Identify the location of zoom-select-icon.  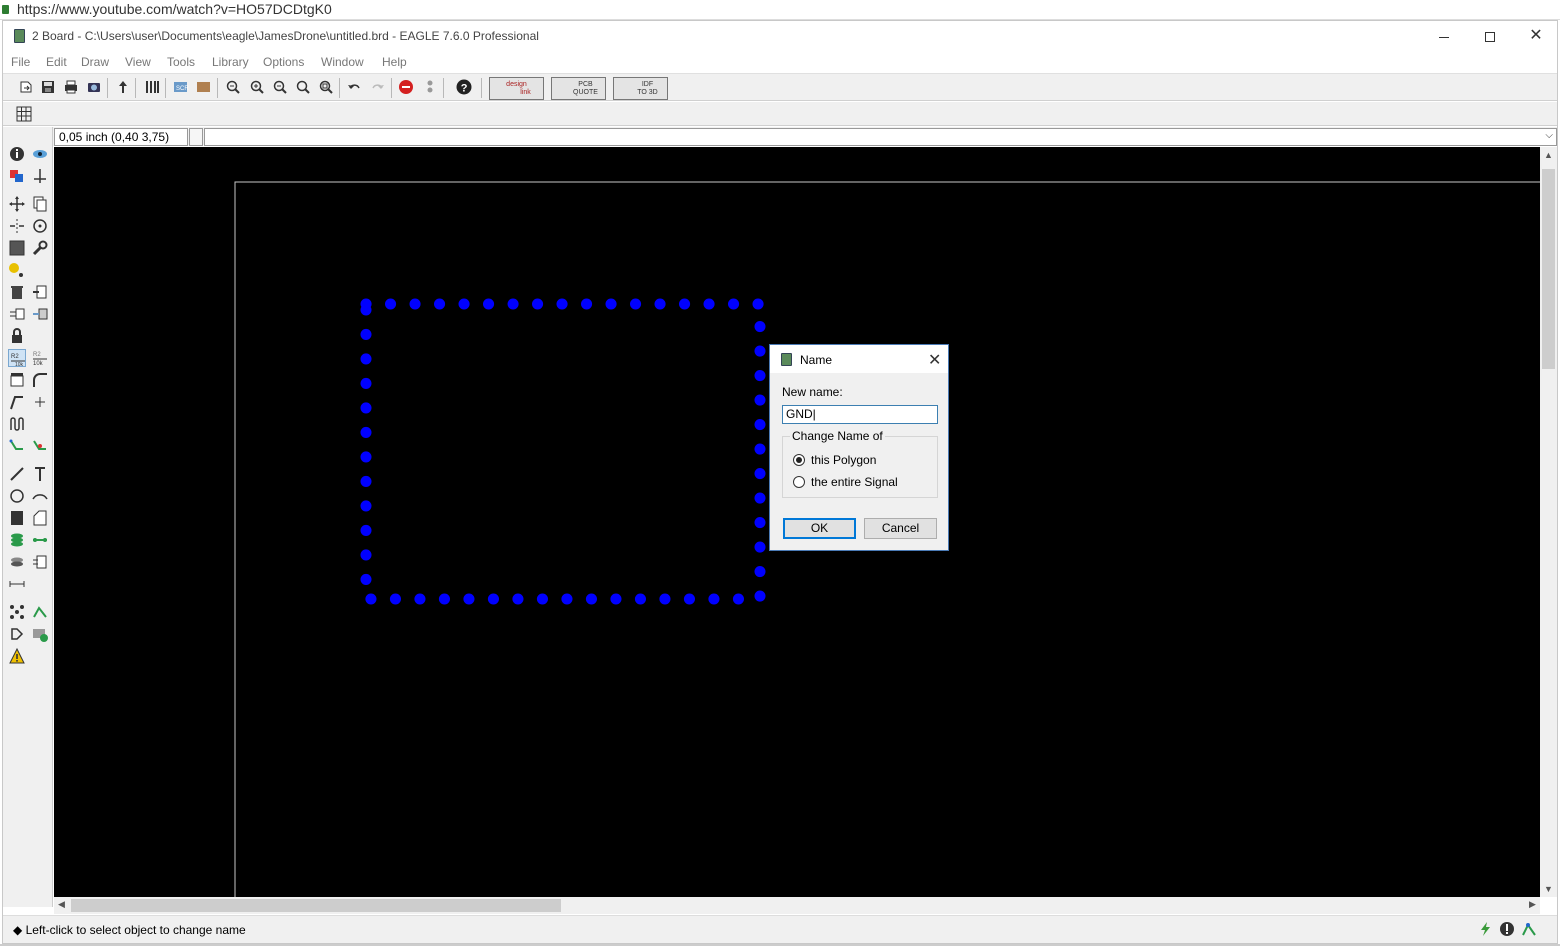
(326, 87).